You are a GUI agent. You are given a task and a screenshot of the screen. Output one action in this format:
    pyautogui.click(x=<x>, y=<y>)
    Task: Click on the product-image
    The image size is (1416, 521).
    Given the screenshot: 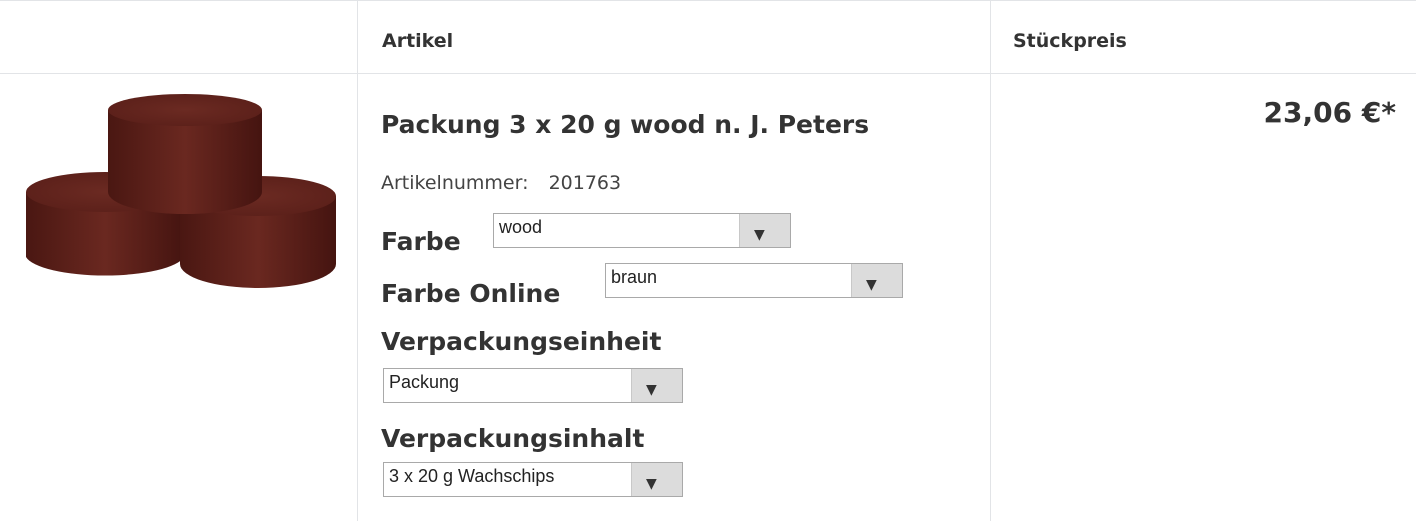 What is the action you would take?
    pyautogui.click(x=181, y=199)
    